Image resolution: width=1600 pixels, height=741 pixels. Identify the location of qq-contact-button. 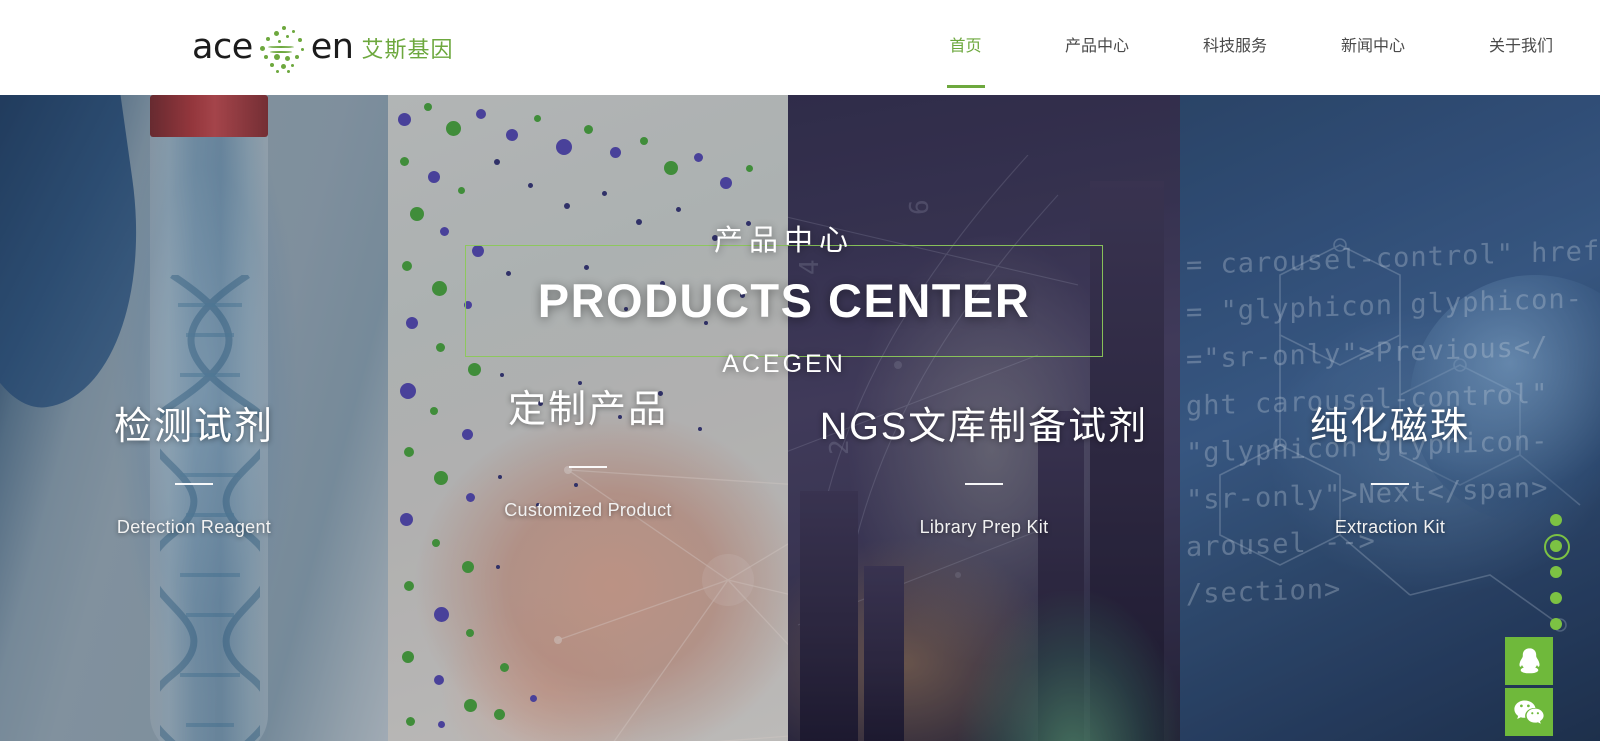
(1529, 661).